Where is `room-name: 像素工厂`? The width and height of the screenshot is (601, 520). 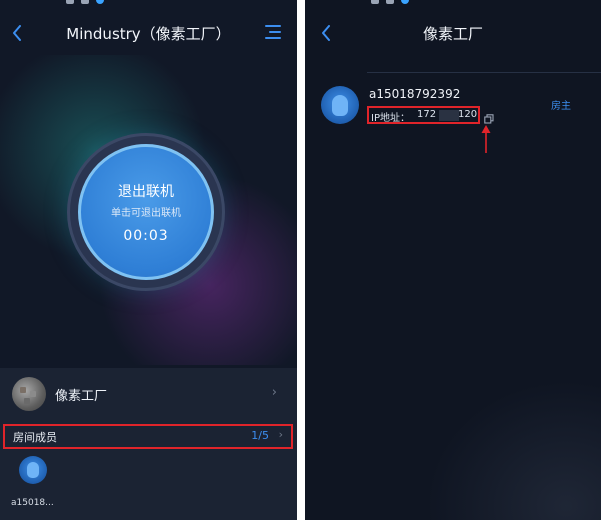
room-name: 像素工厂 is located at coordinates (81, 396).